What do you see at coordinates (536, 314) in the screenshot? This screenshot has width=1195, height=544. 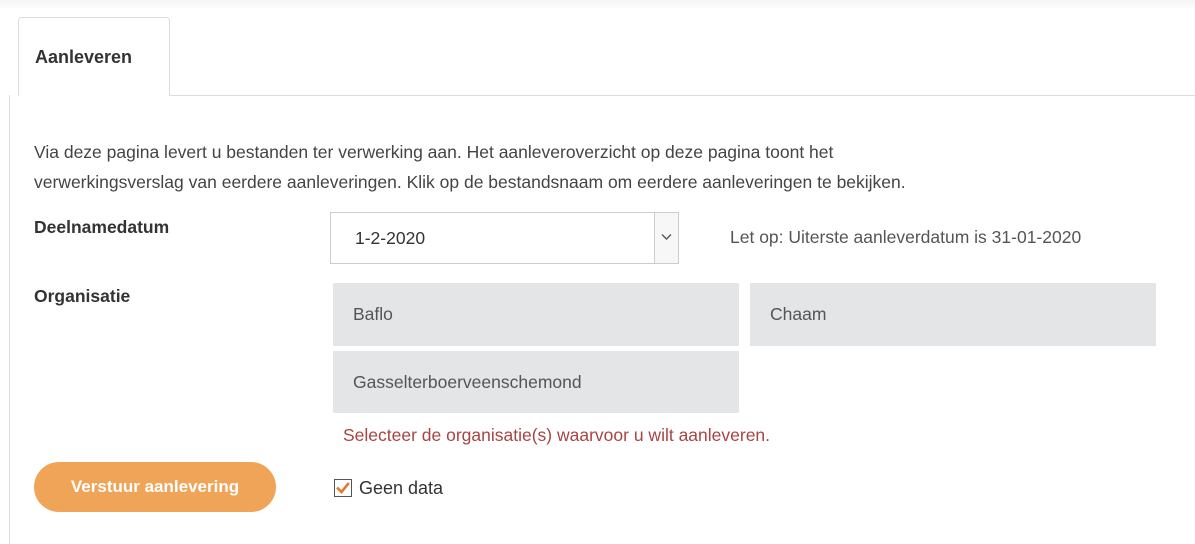 I see `organisation-option-baflo: Baflo` at bounding box center [536, 314].